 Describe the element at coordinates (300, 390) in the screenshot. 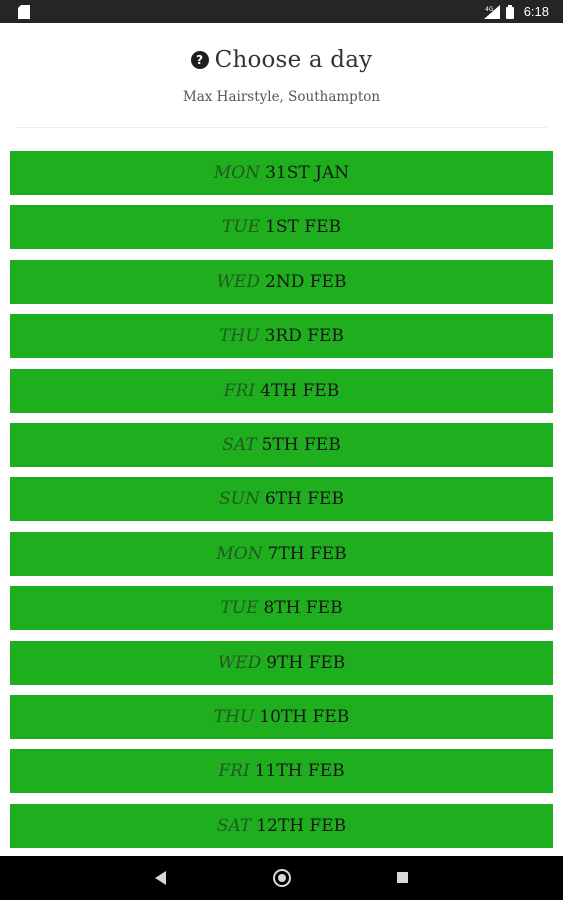

I see `day-date: 4TH FEB` at that location.